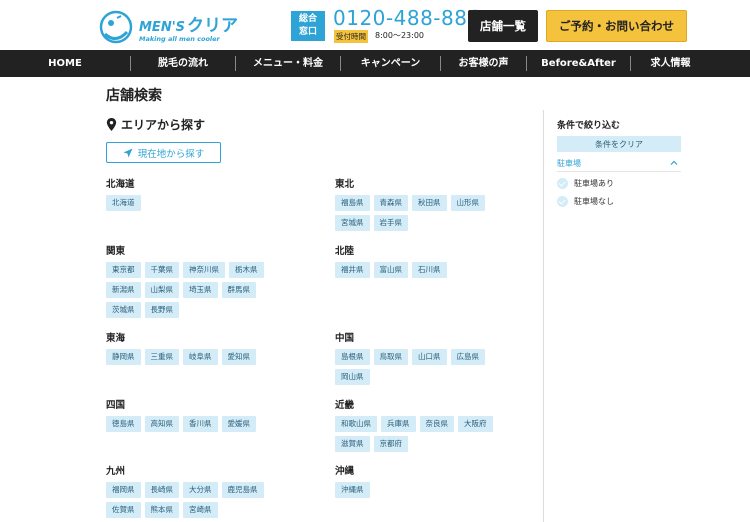 The width and height of the screenshot is (750, 522). Describe the element at coordinates (200, 290) in the screenshot. I see `pref-tag: 埼玉県` at that location.